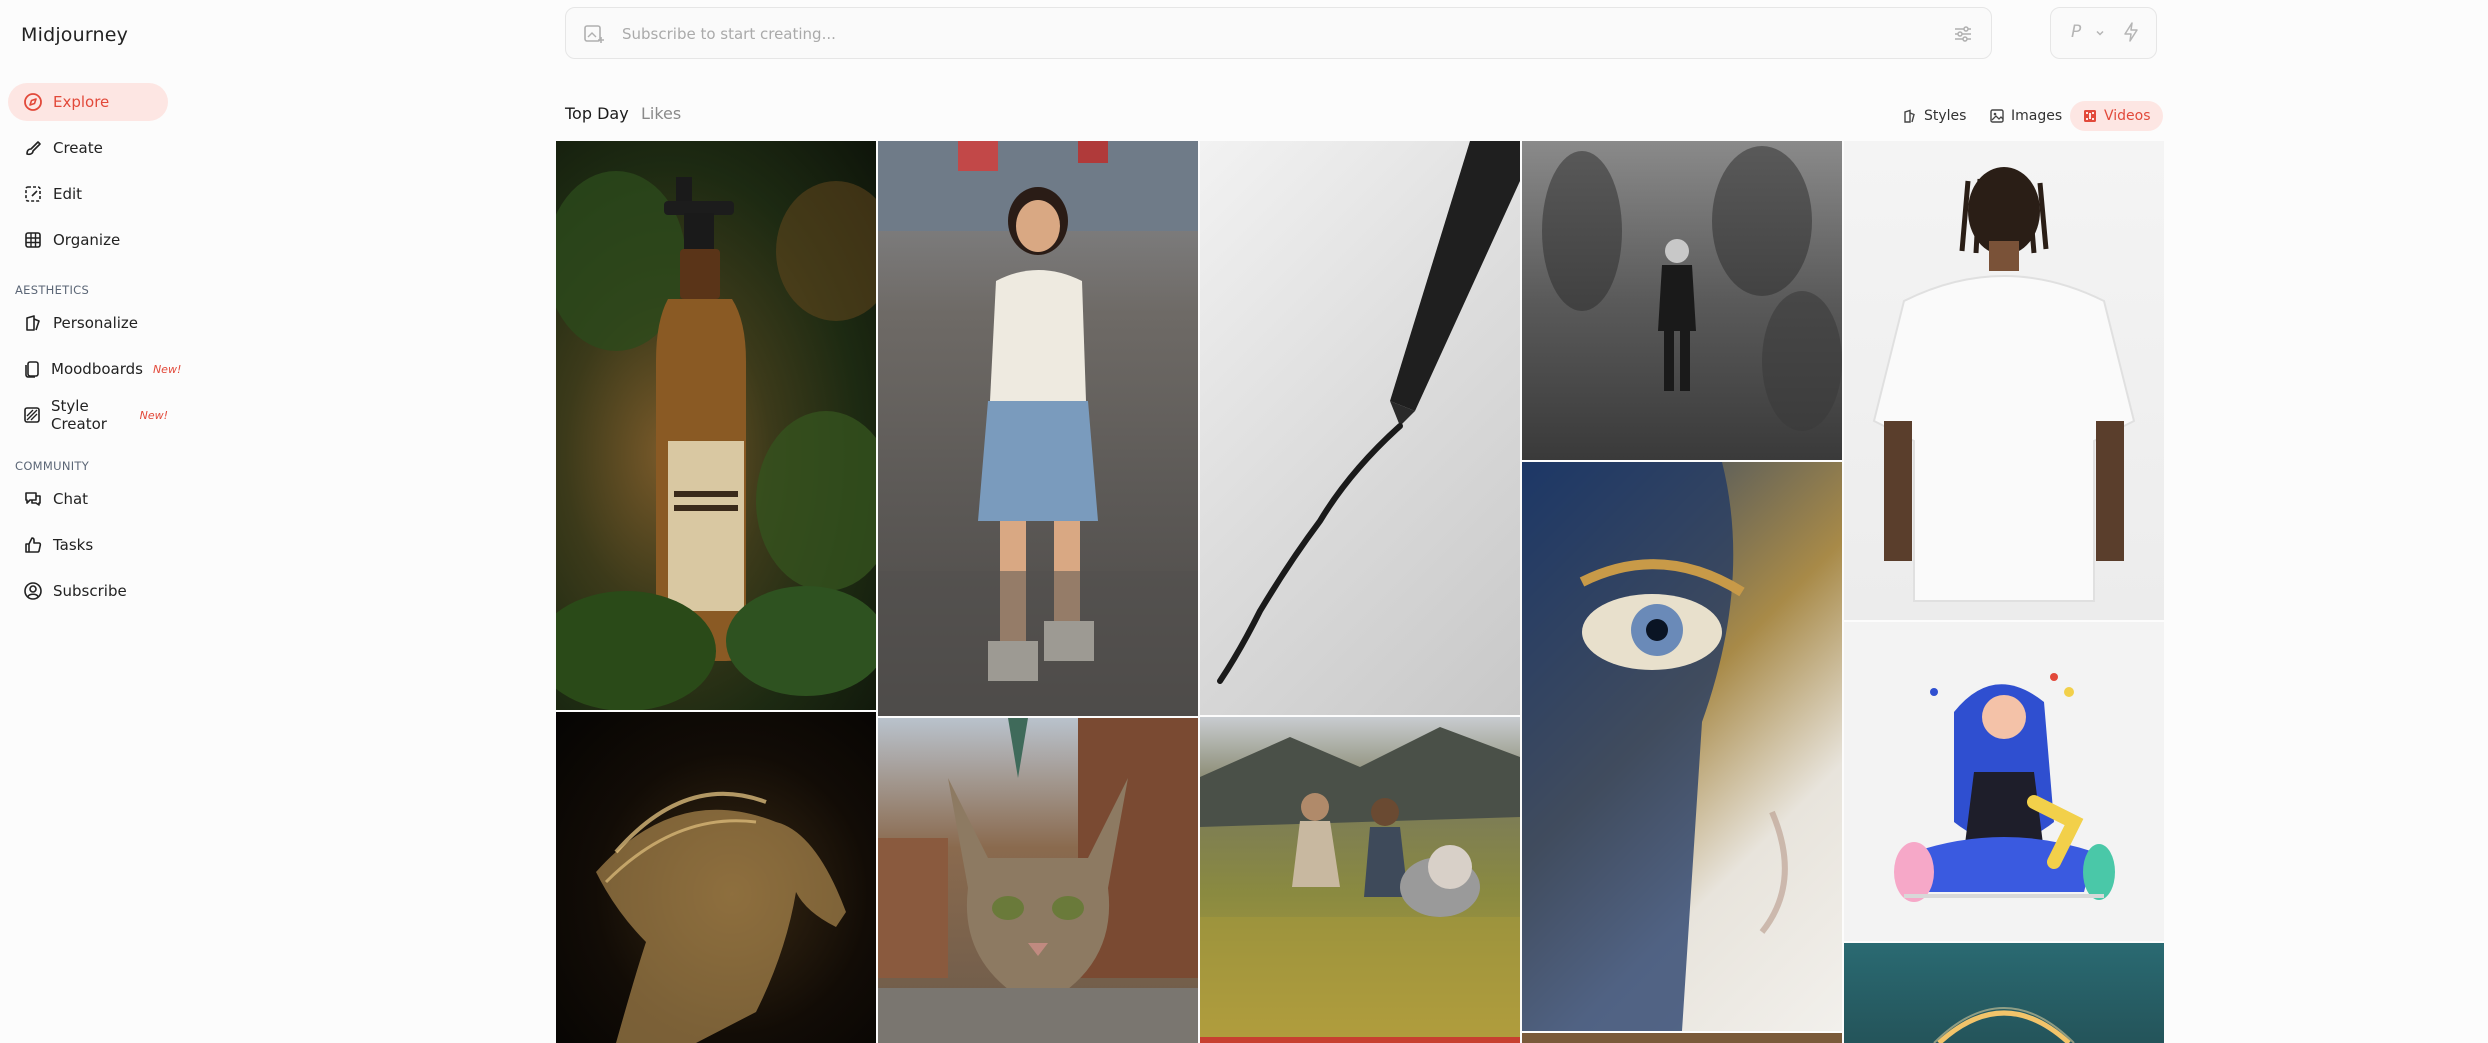 The width and height of the screenshot is (2488, 1043). What do you see at coordinates (2127, 116) in the screenshot?
I see `filter-label: Videos` at bounding box center [2127, 116].